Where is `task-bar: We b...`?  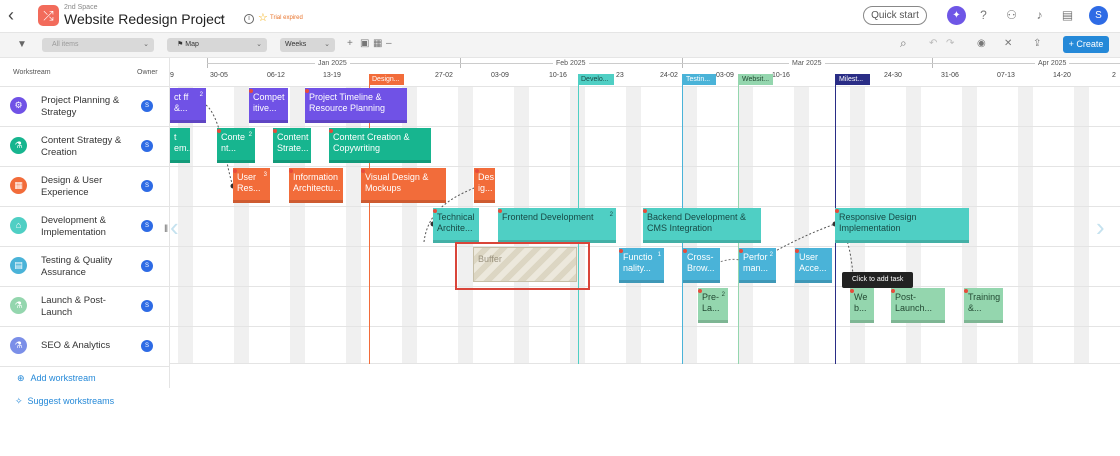 task-bar: We b... is located at coordinates (862, 305).